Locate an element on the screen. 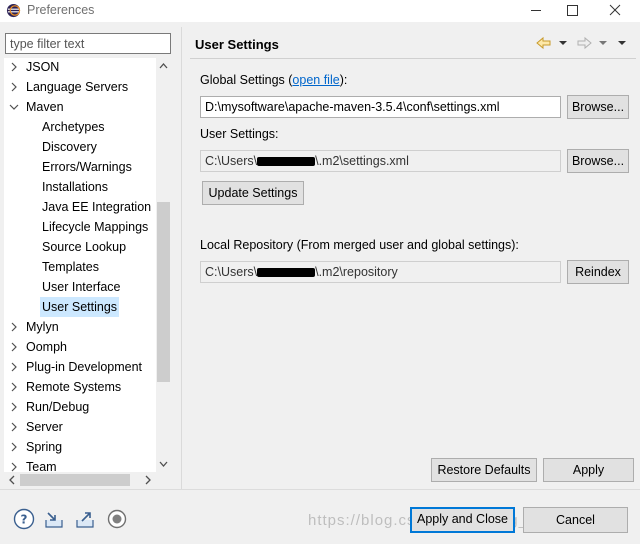  forward-arrow-icon is located at coordinates (584, 43).